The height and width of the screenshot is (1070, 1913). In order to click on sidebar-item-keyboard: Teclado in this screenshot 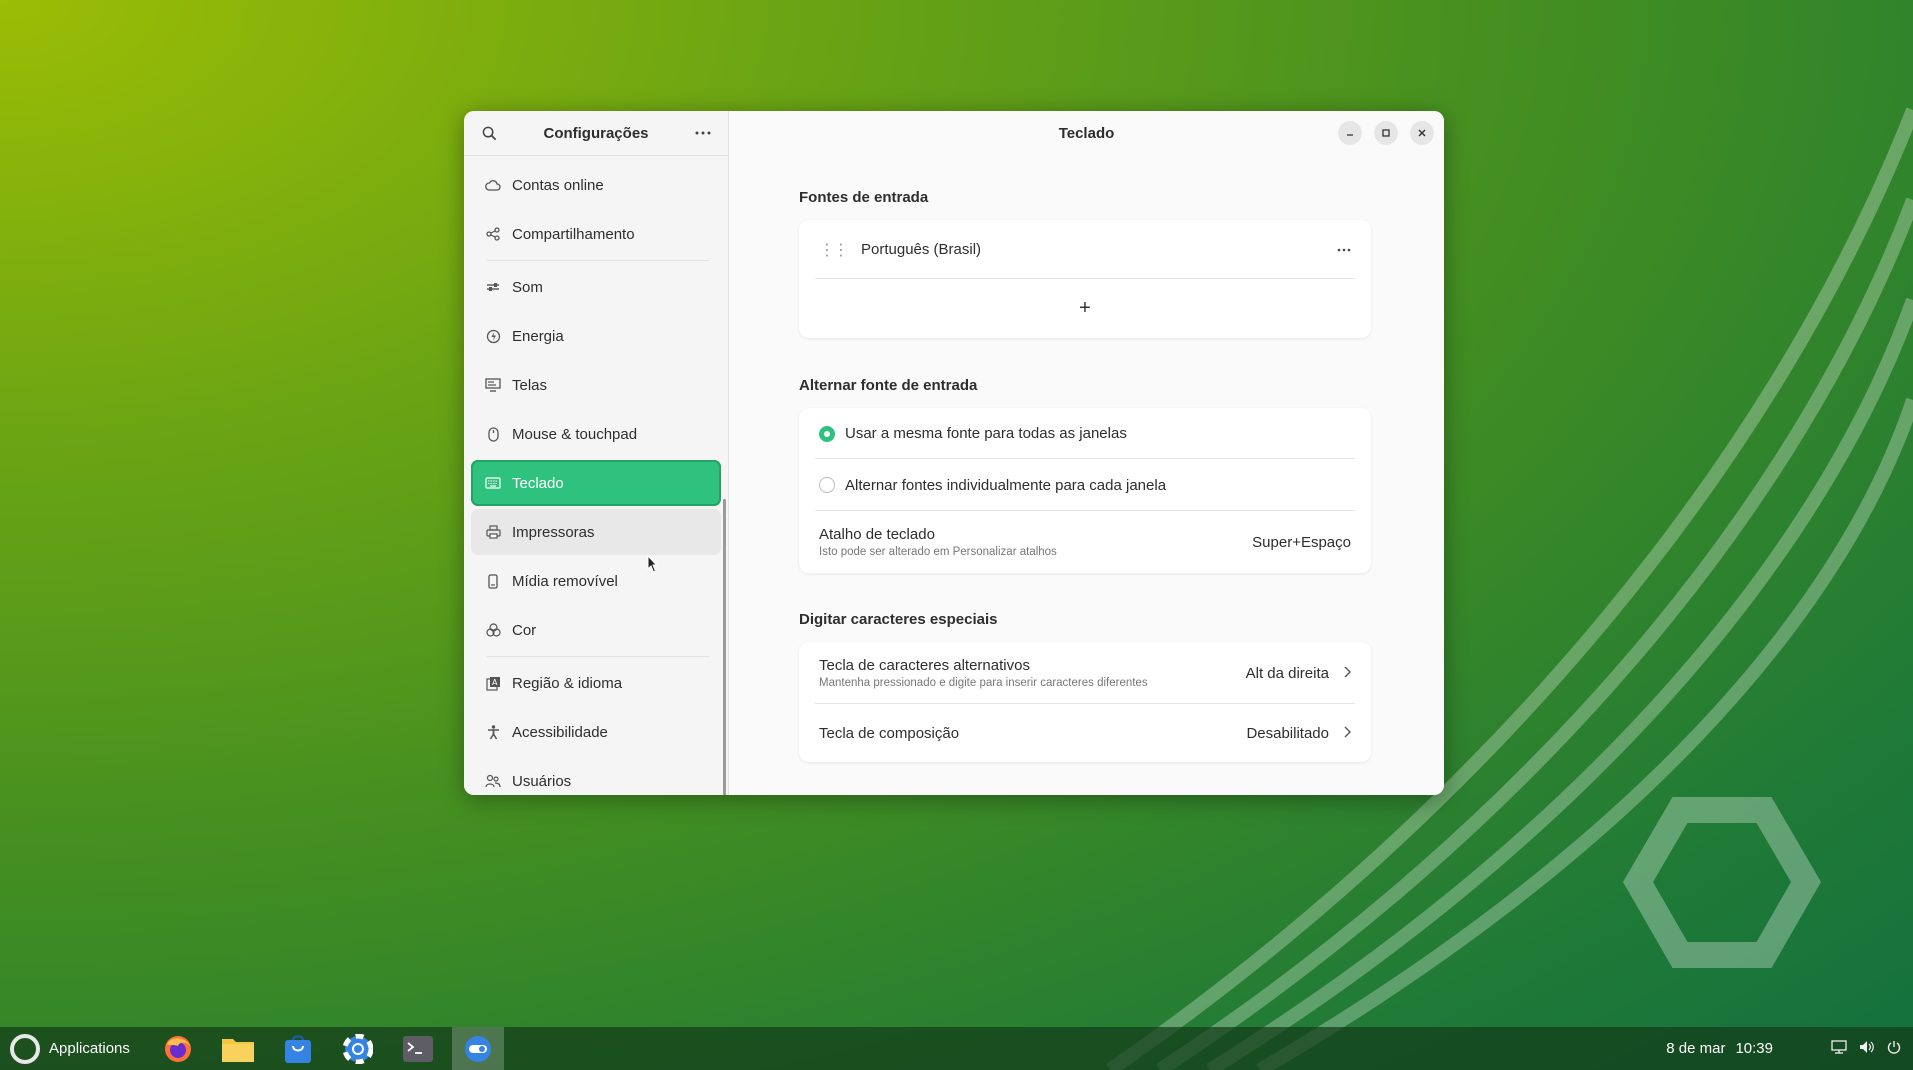, I will do `click(596, 483)`.